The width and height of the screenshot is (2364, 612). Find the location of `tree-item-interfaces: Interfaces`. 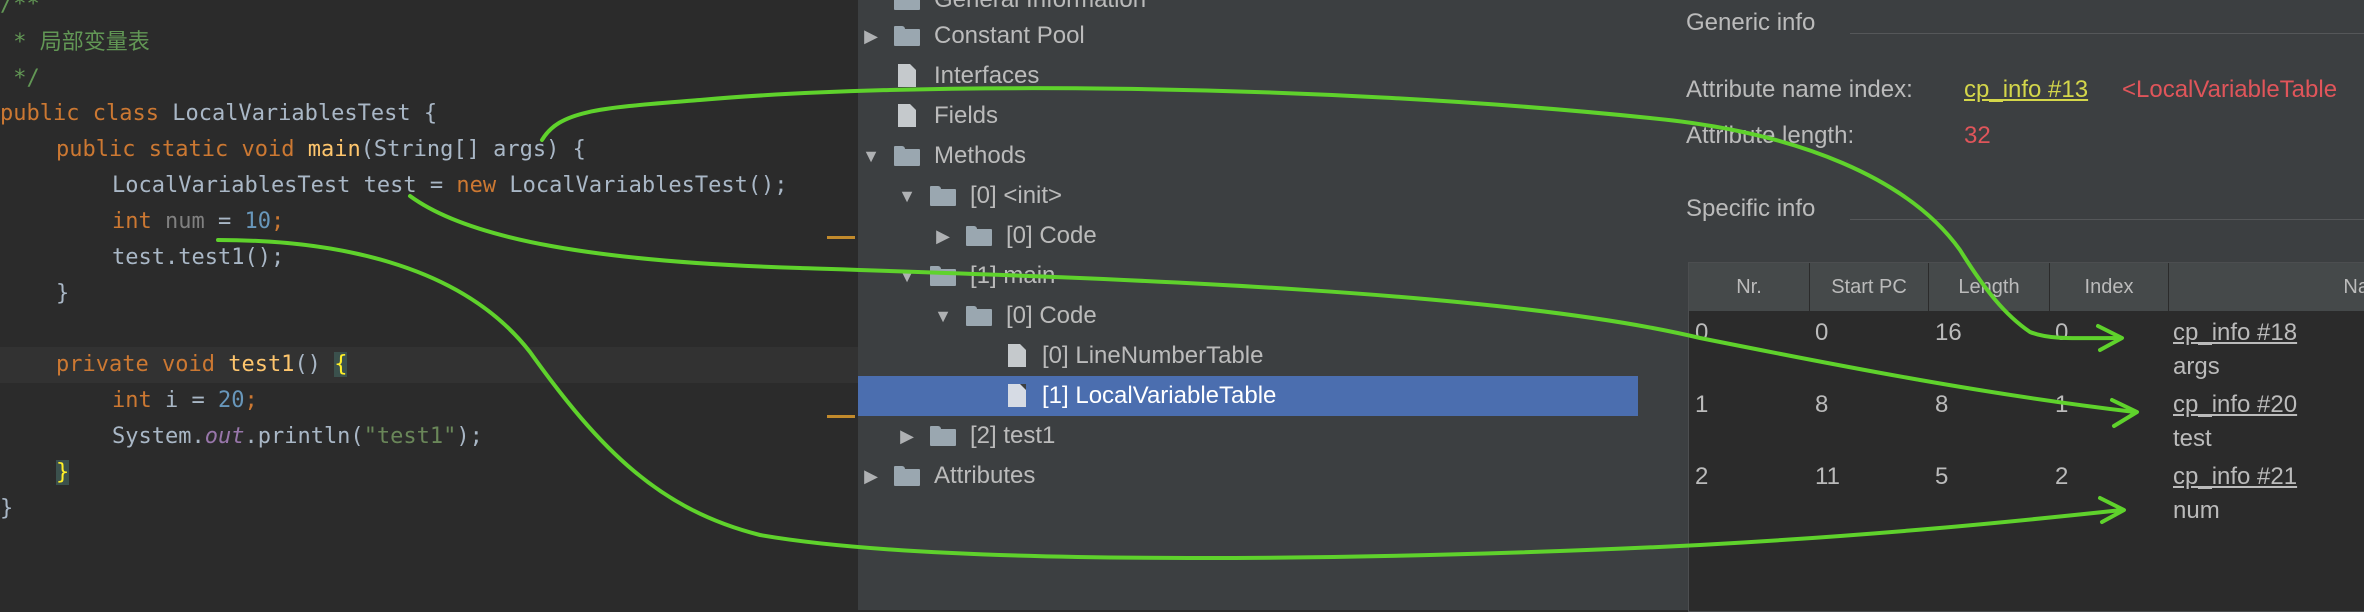

tree-item-interfaces: Interfaces is located at coordinates (1248, 76).